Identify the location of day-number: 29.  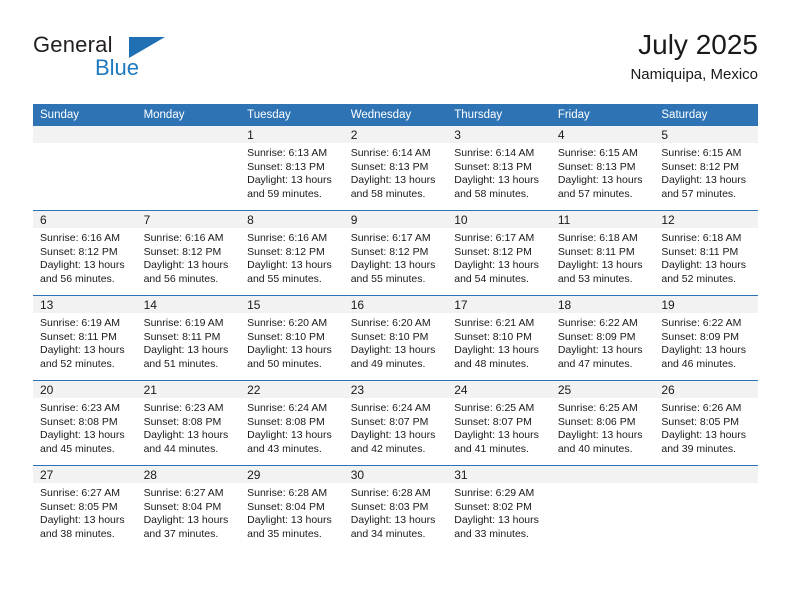
(292, 474).